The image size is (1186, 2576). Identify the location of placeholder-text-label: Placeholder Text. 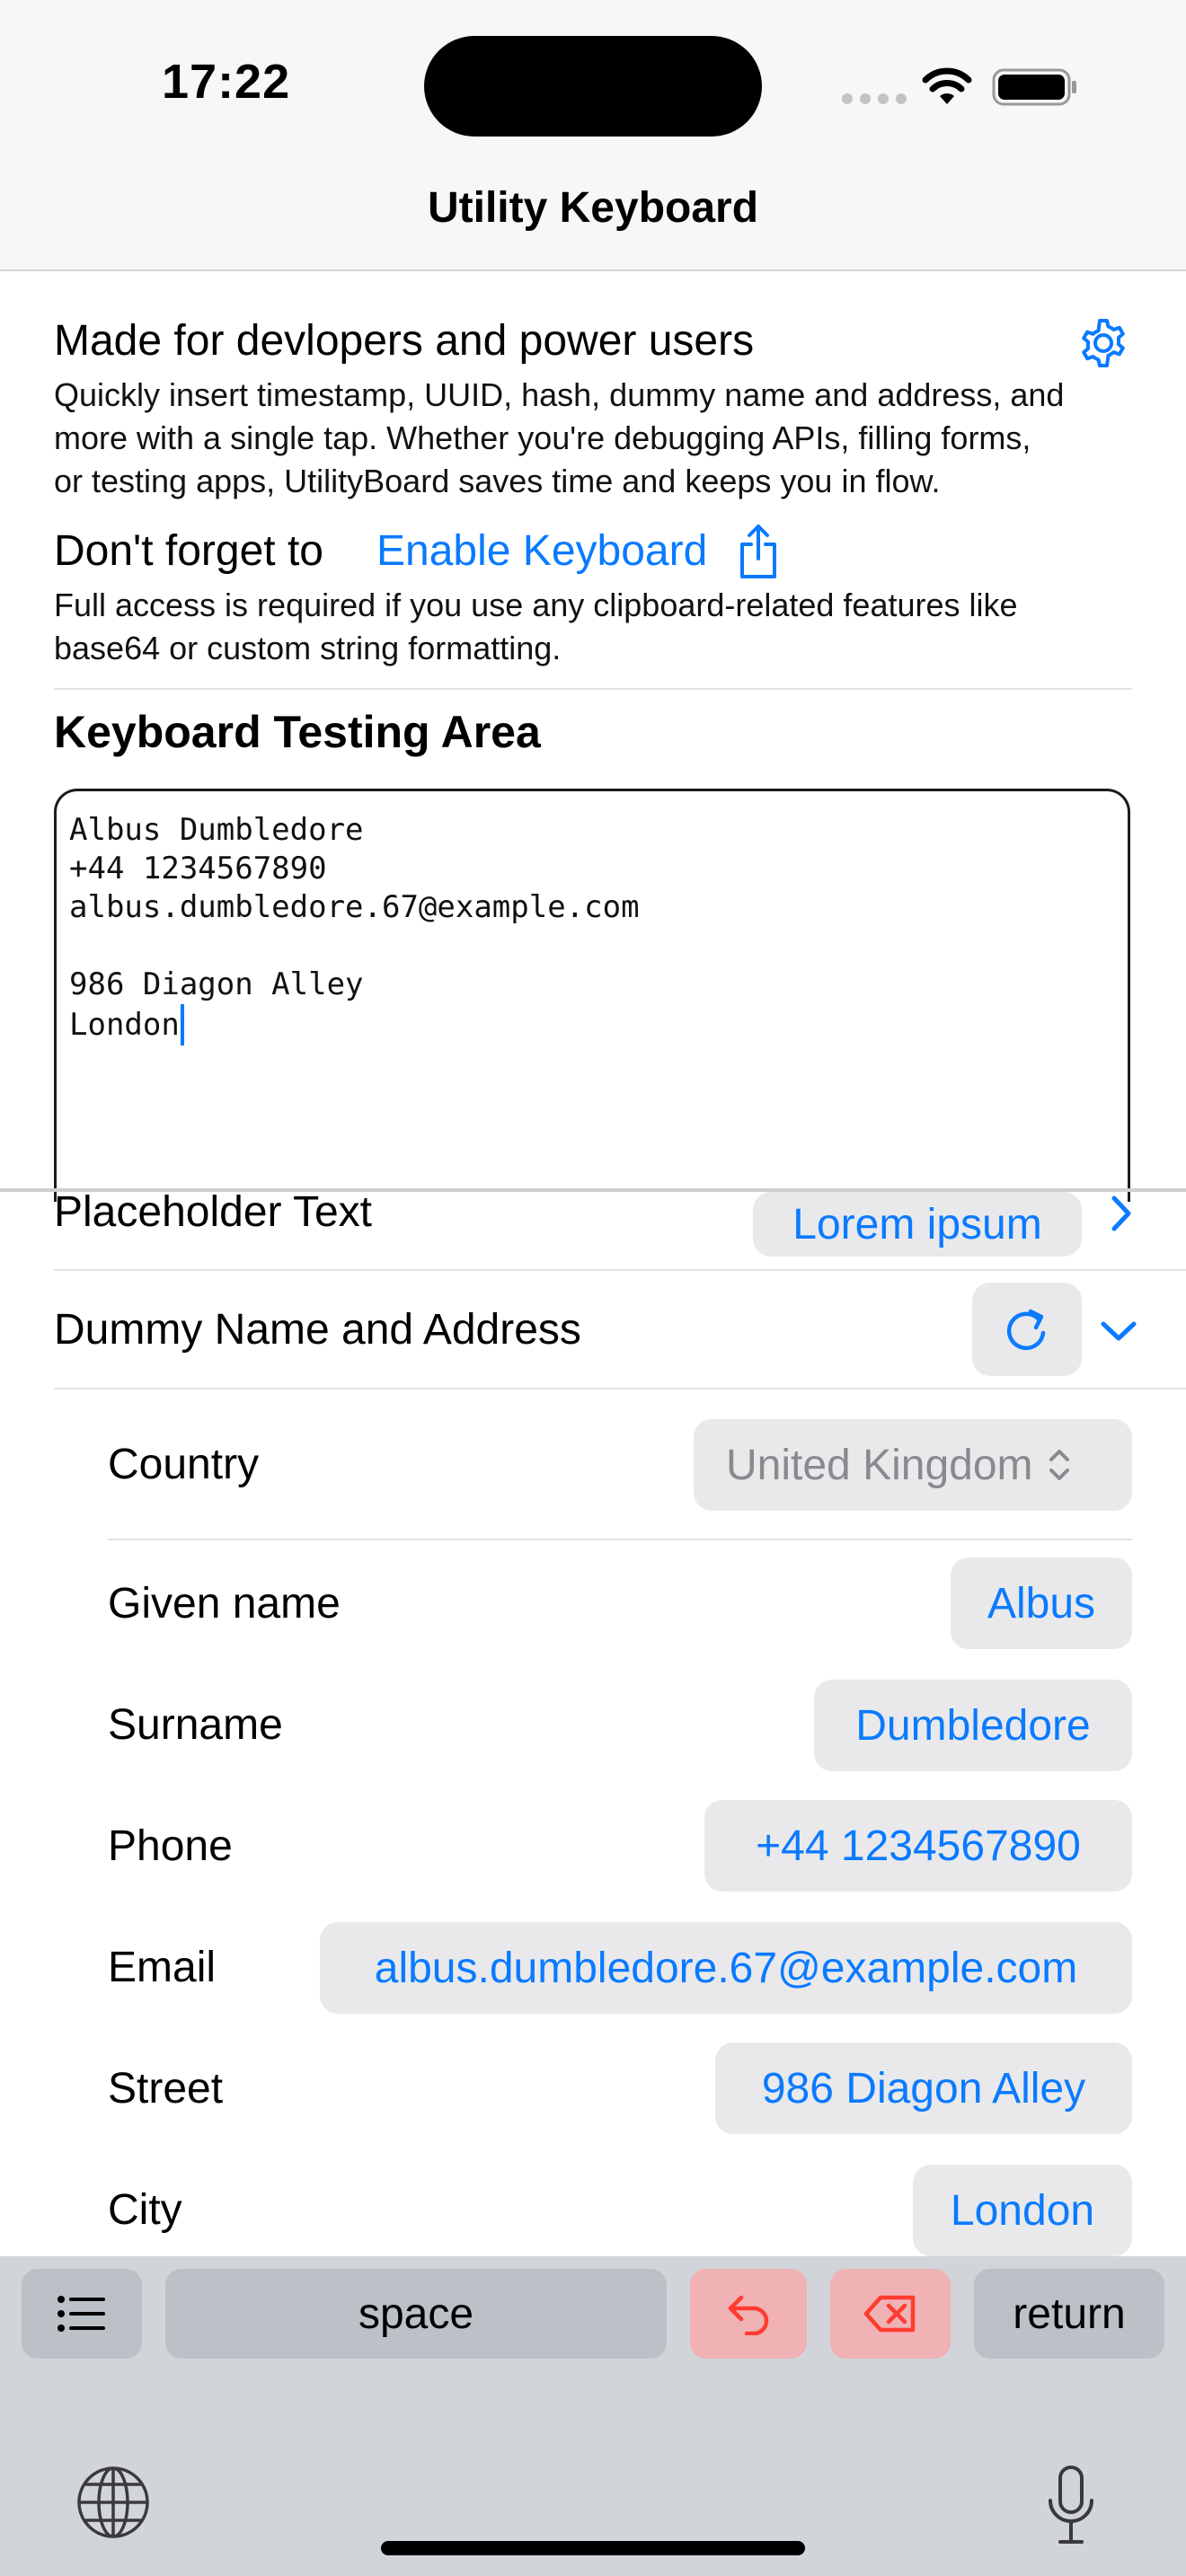
(213, 1212).